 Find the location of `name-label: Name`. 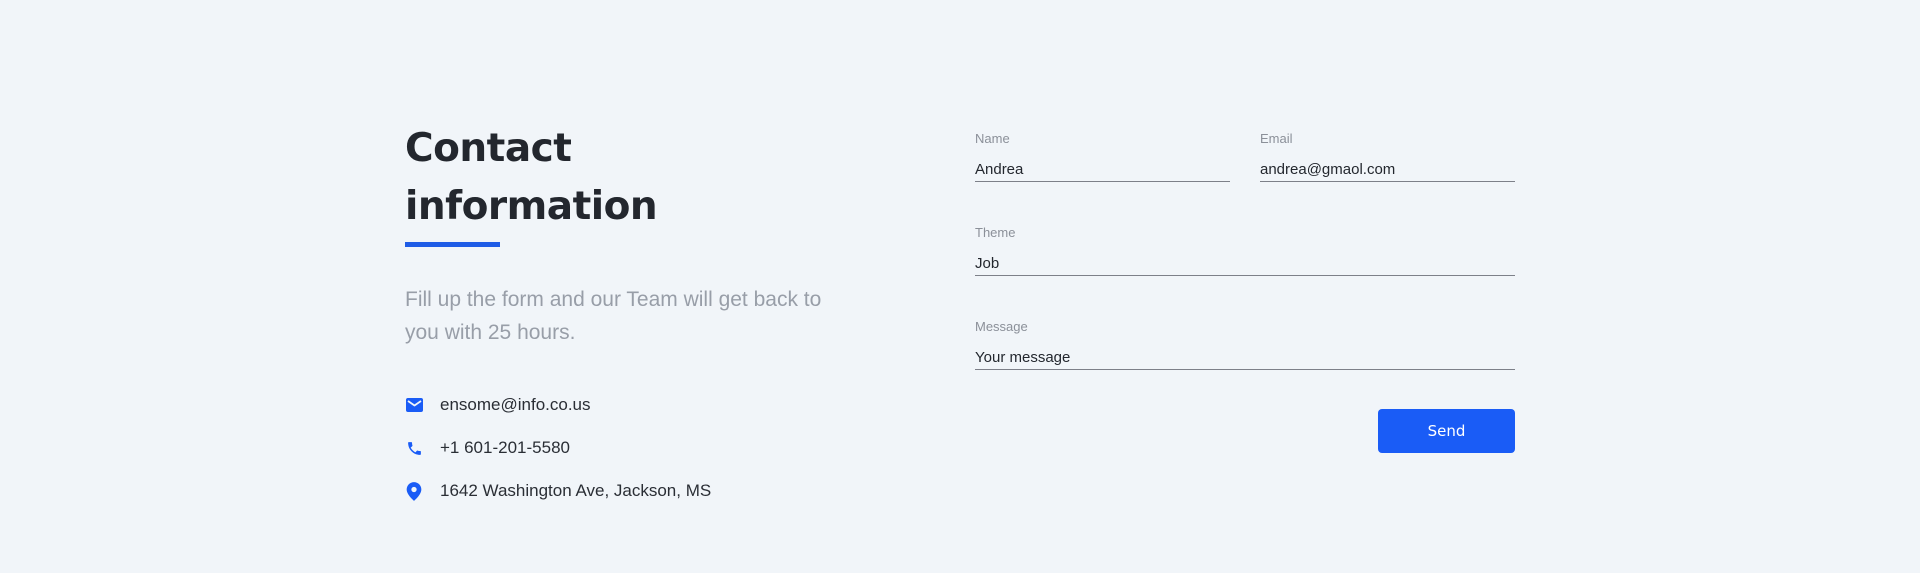

name-label: Name is located at coordinates (992, 138).